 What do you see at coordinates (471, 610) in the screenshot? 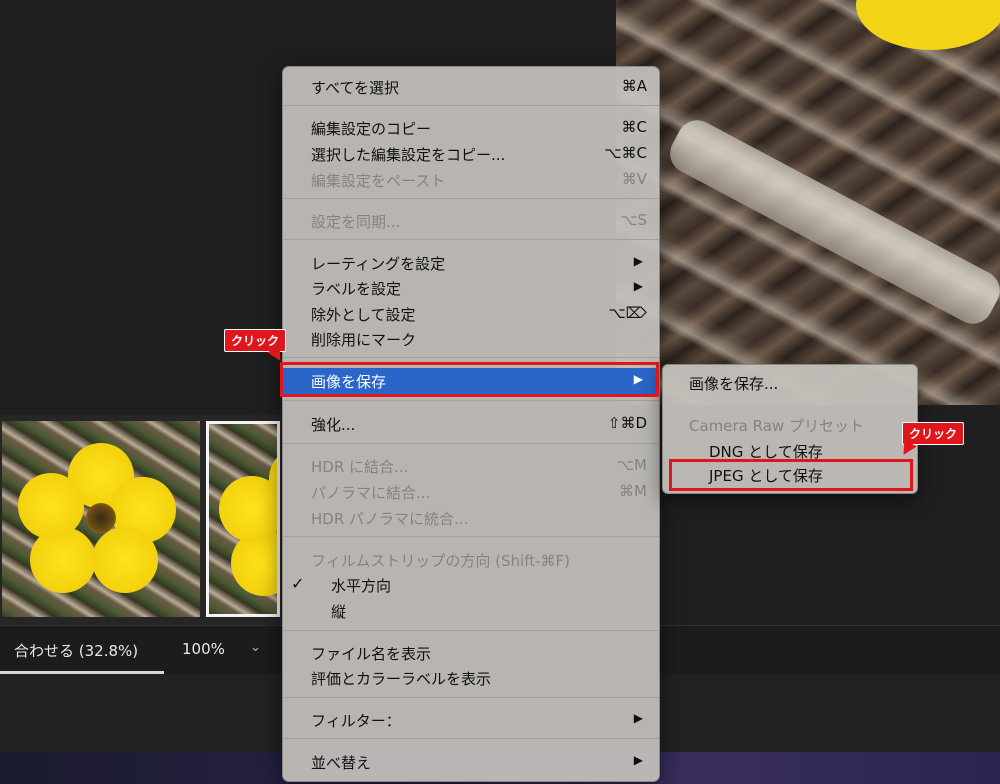
I see `menu-item-vertical: 縦` at bounding box center [471, 610].